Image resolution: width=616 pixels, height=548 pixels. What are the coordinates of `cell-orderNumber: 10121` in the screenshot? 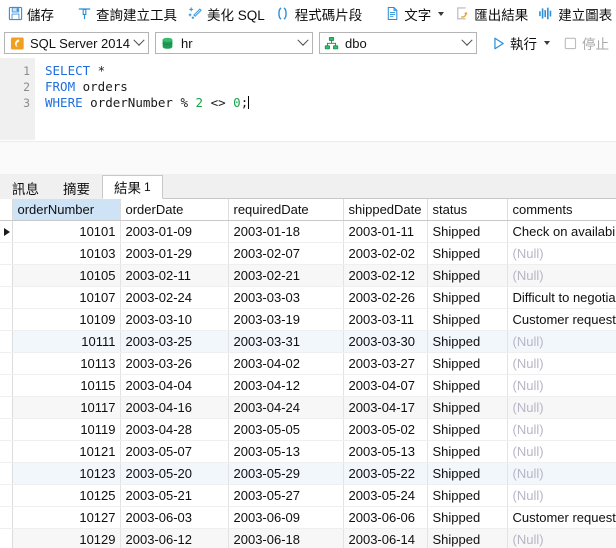 It's located at (66, 451).